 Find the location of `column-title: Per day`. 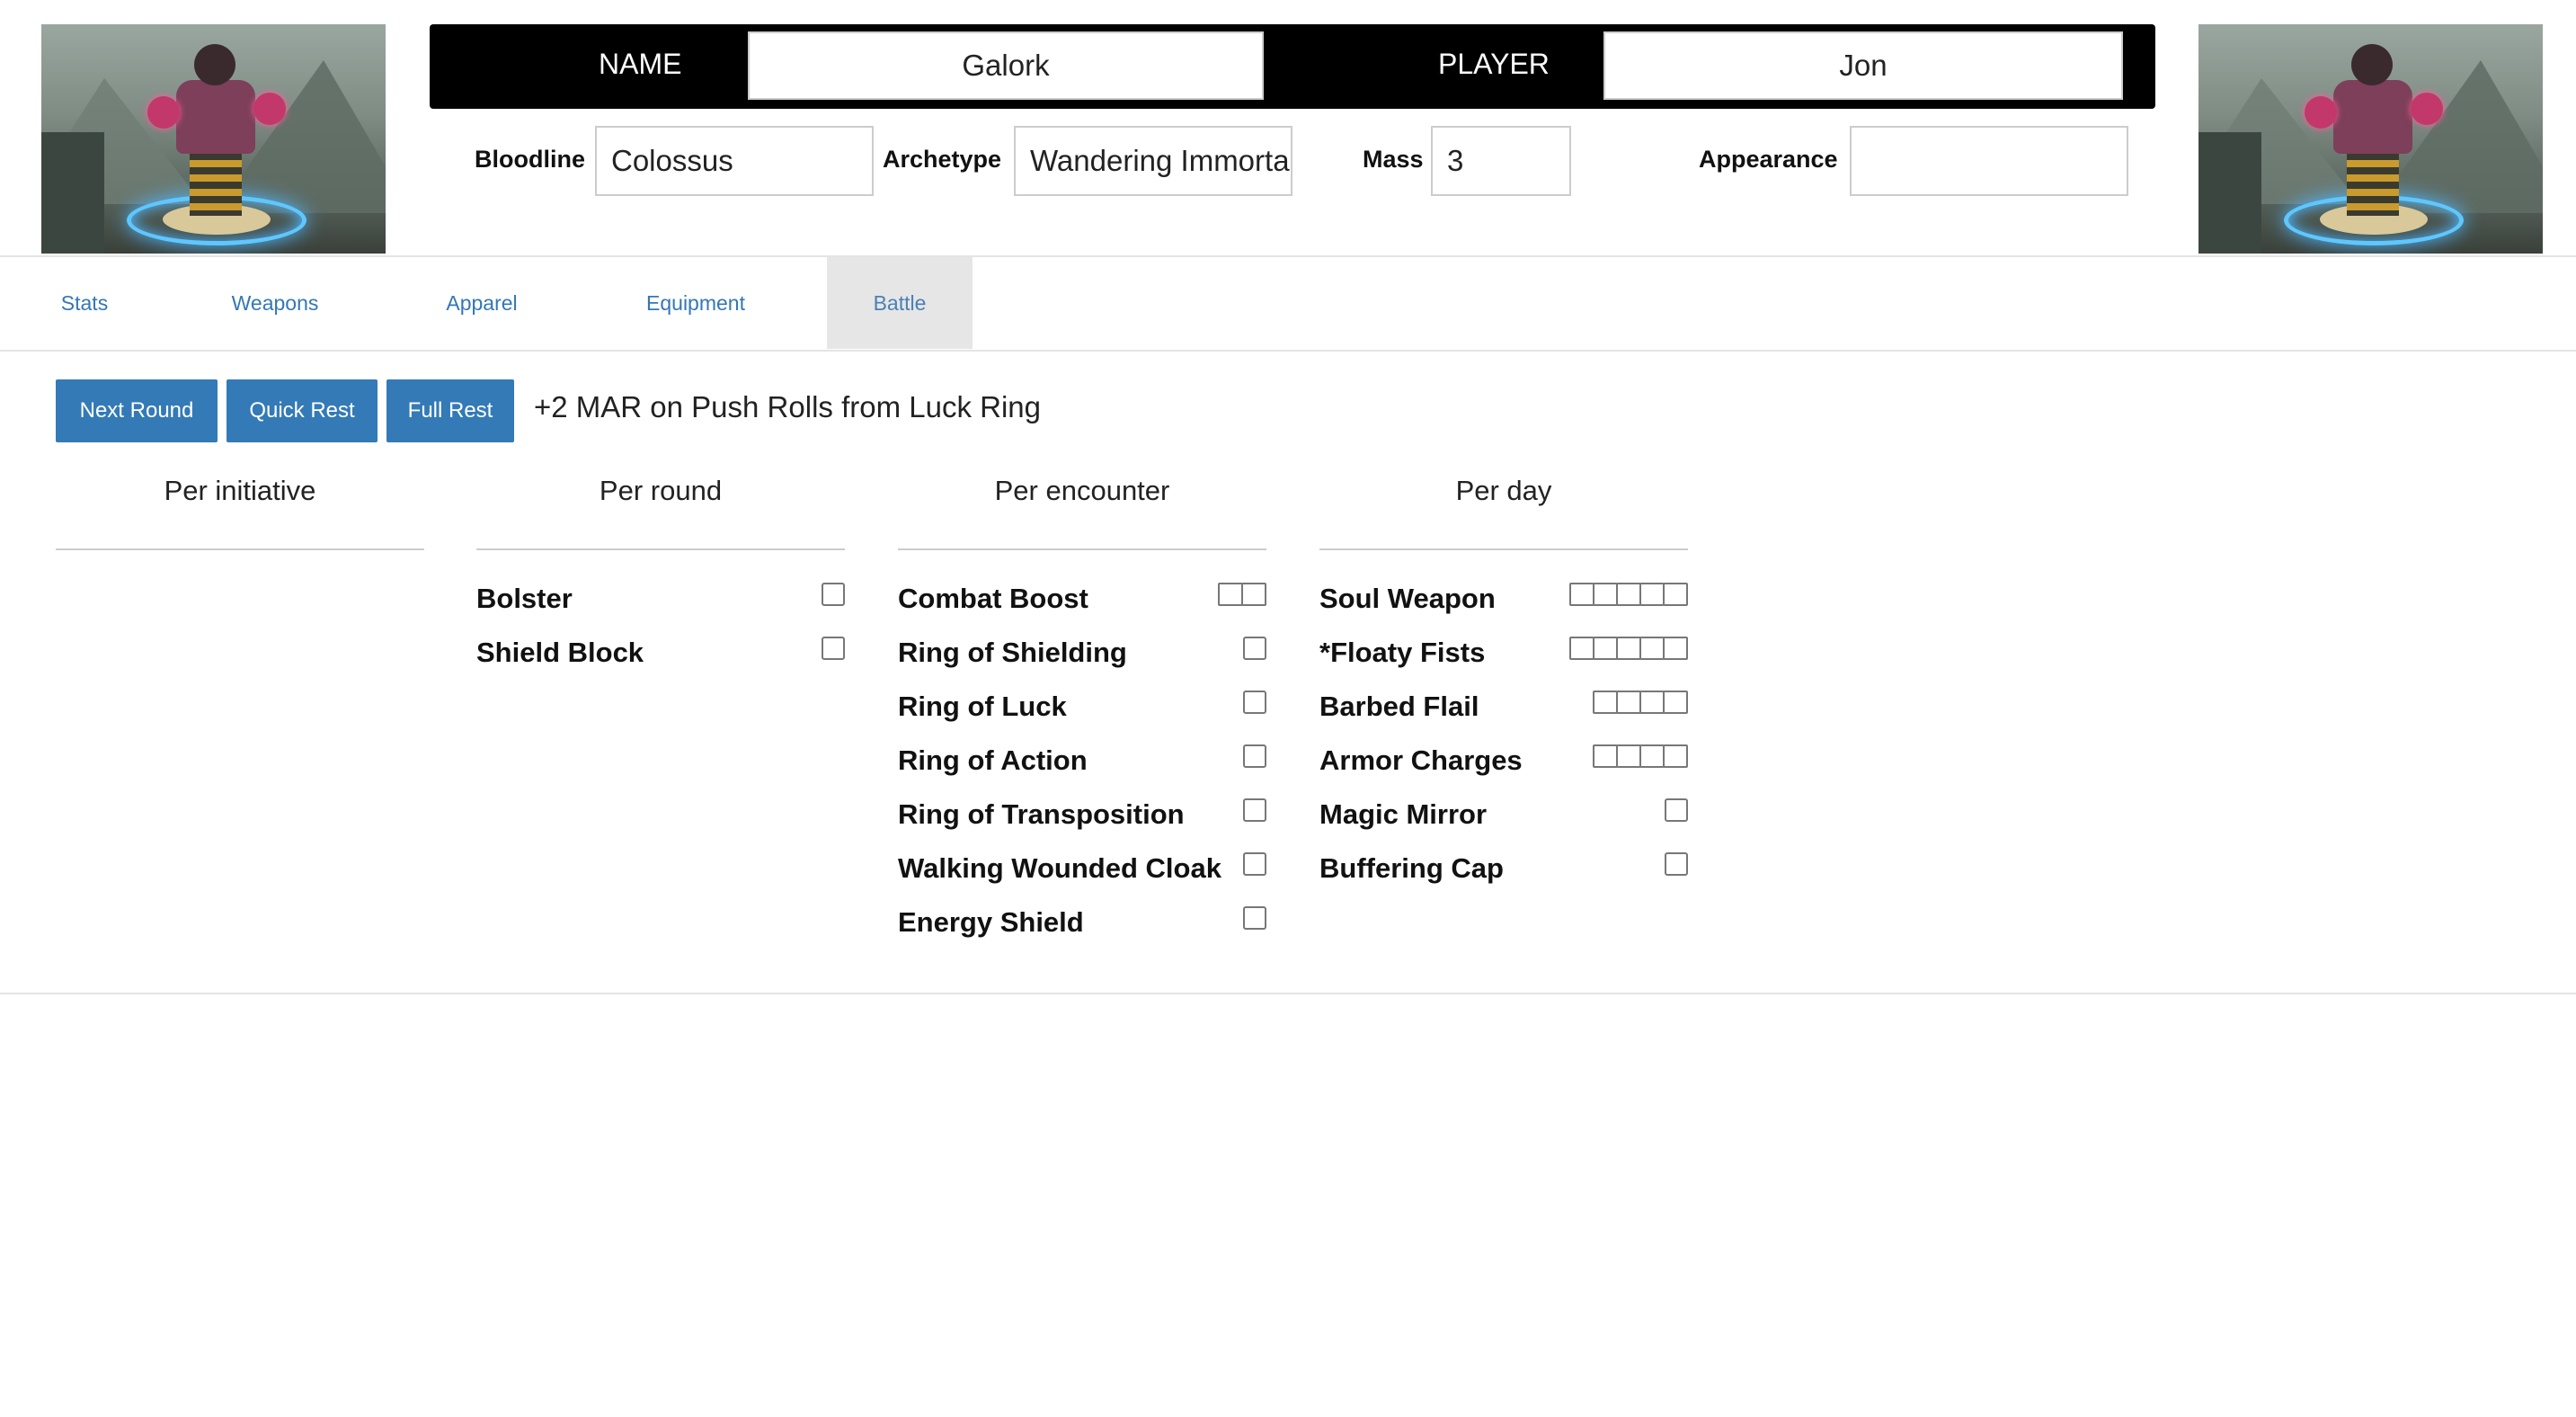

column-title: Per day is located at coordinates (1503, 509).